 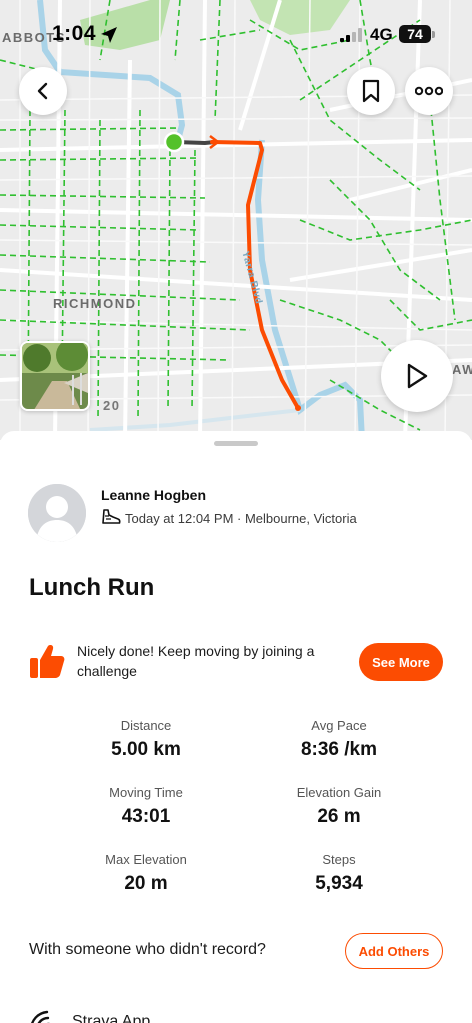 What do you see at coordinates (339, 749) in the screenshot?
I see `stat-value: 8:36 /km` at bounding box center [339, 749].